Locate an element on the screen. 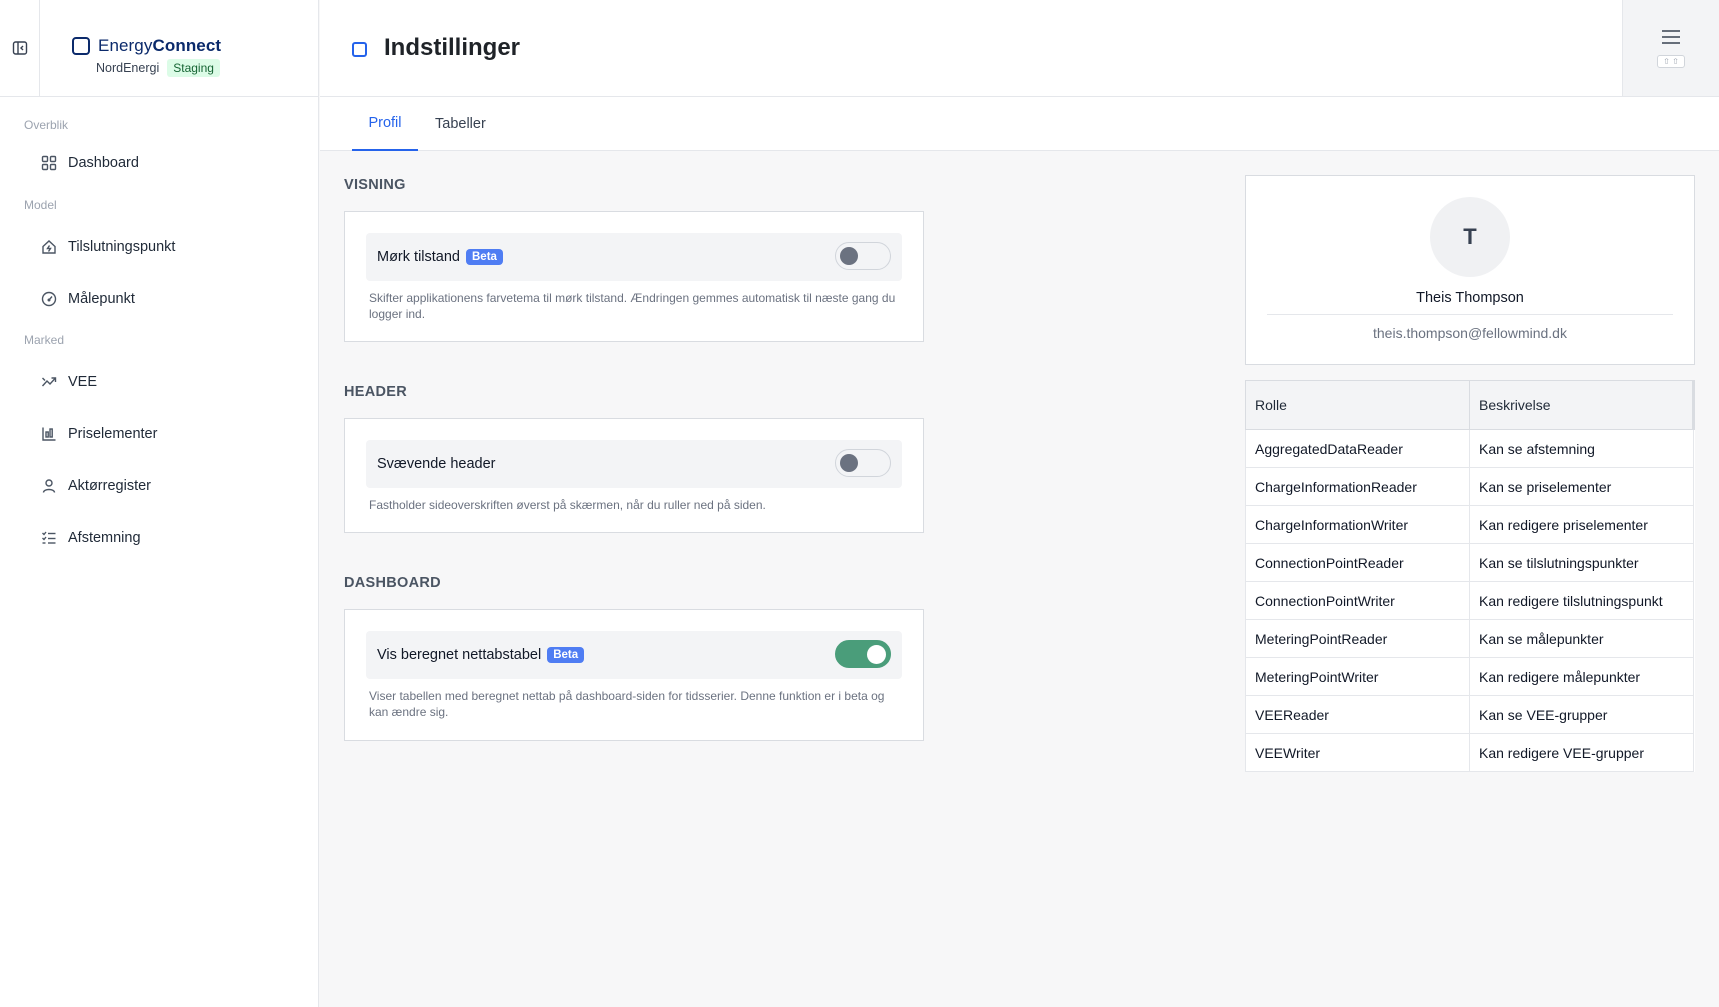 The image size is (1719, 1007). sidebar-item-label: Tilslutningspunkt is located at coordinates (122, 247).